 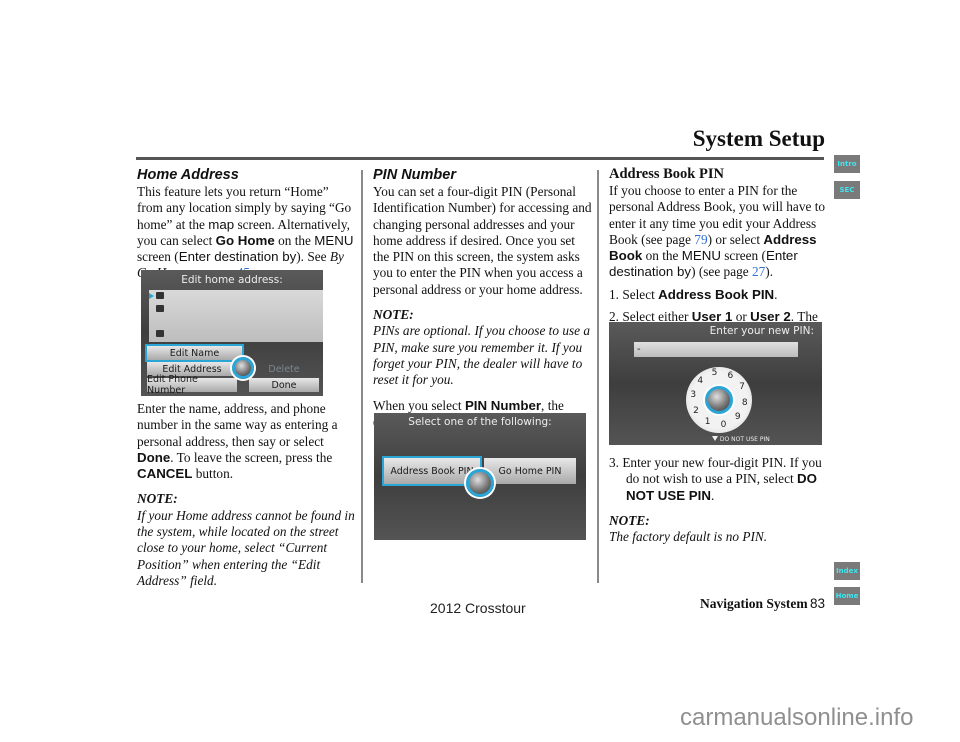 I want to click on text: map, so click(x=221, y=224).